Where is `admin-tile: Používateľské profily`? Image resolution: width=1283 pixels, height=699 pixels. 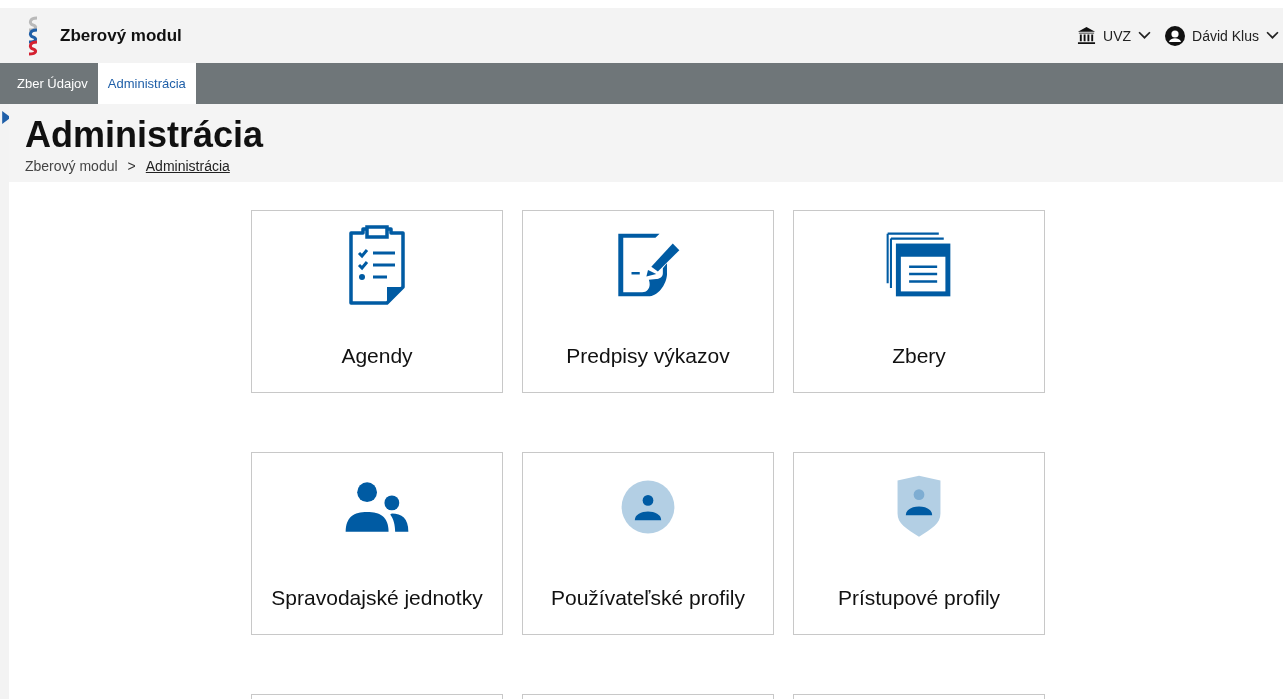
admin-tile: Používateľské profily is located at coordinates (648, 543).